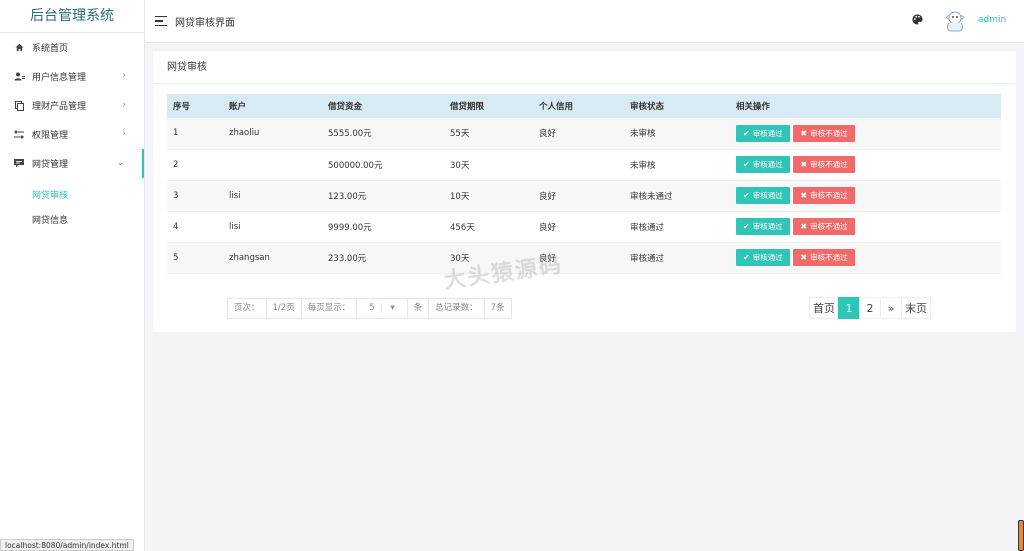 The image size is (1024, 551). Describe the element at coordinates (497, 308) in the screenshot. I see `total-value: 7条` at that location.